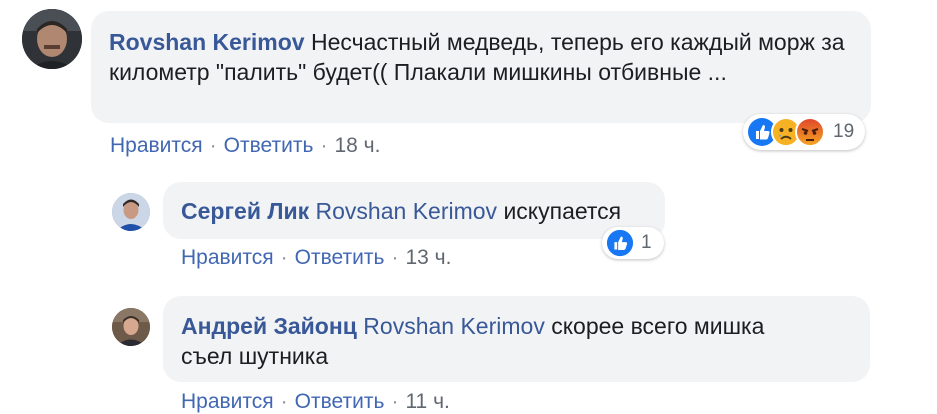 This screenshot has width=937, height=414. I want to click on comment-body: Сергей Лик Rovshan Kerimov искупается, so click(414, 211).